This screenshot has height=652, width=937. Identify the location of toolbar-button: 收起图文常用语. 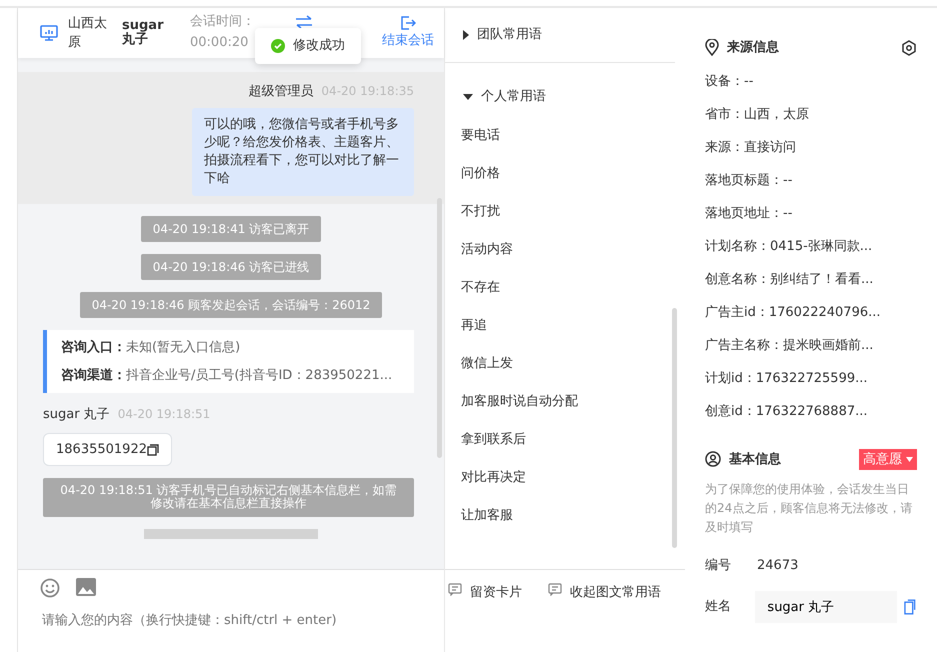
(604, 617).